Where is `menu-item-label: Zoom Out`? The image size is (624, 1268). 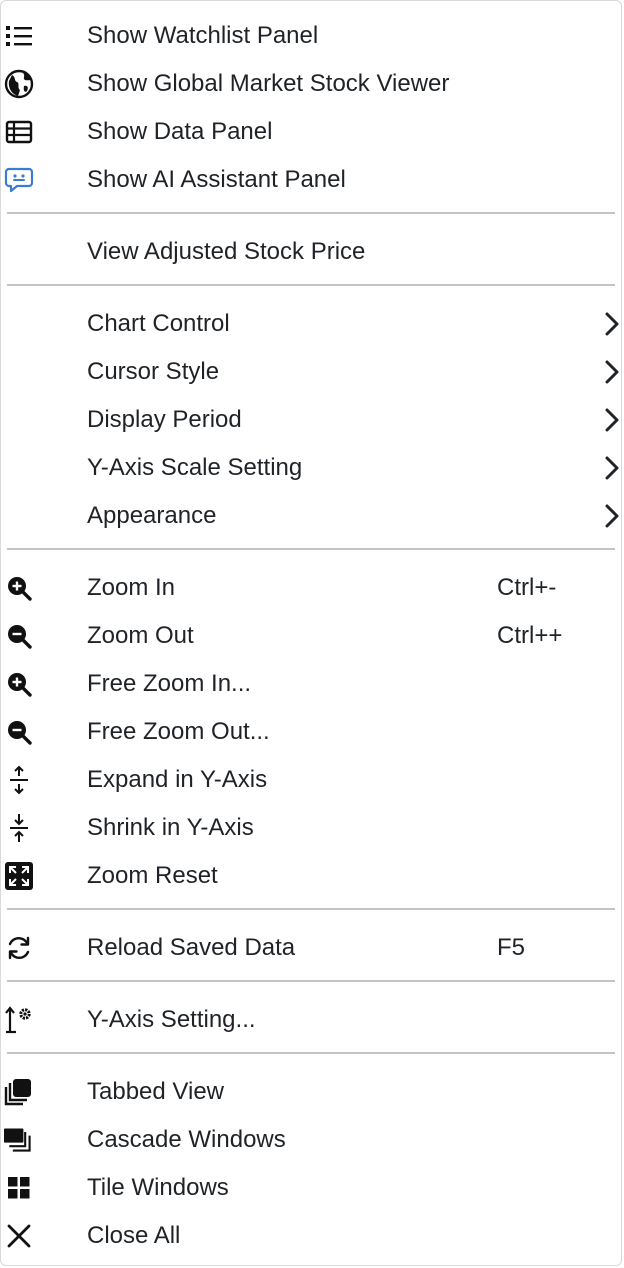 menu-item-label: Zoom Out is located at coordinates (140, 635).